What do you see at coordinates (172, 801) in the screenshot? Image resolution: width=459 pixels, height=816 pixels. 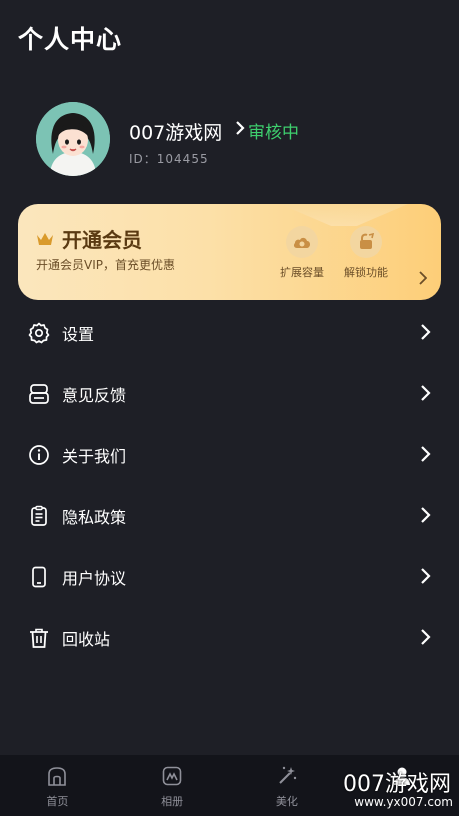 I see `tab-label: 相册` at bounding box center [172, 801].